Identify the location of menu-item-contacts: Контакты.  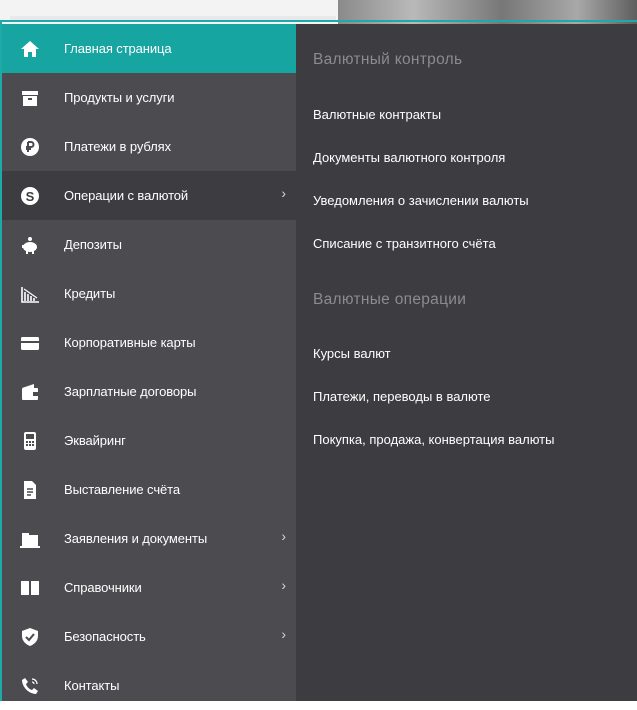
(149, 685).